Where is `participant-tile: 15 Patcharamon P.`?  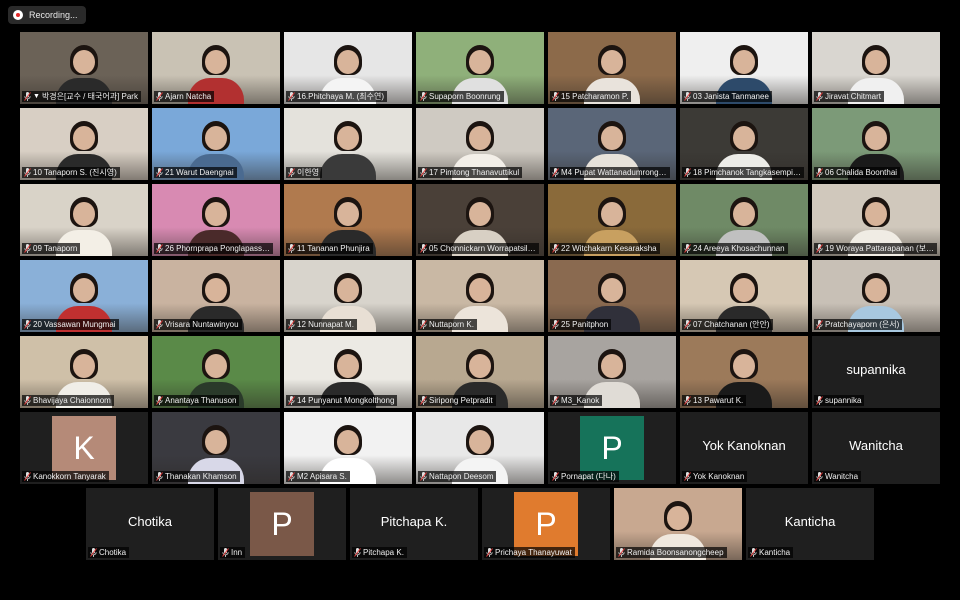
participant-tile: 15 Patcharamon P. is located at coordinates (612, 68).